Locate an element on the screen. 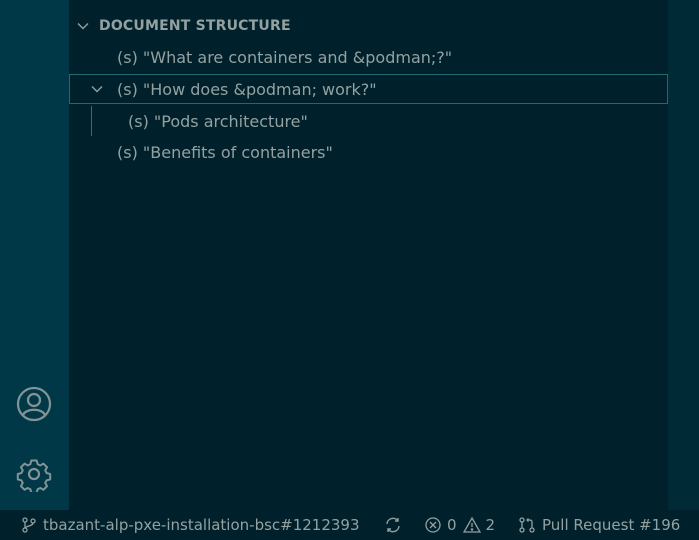  scroll-gutter is located at coordinates (683, 255).